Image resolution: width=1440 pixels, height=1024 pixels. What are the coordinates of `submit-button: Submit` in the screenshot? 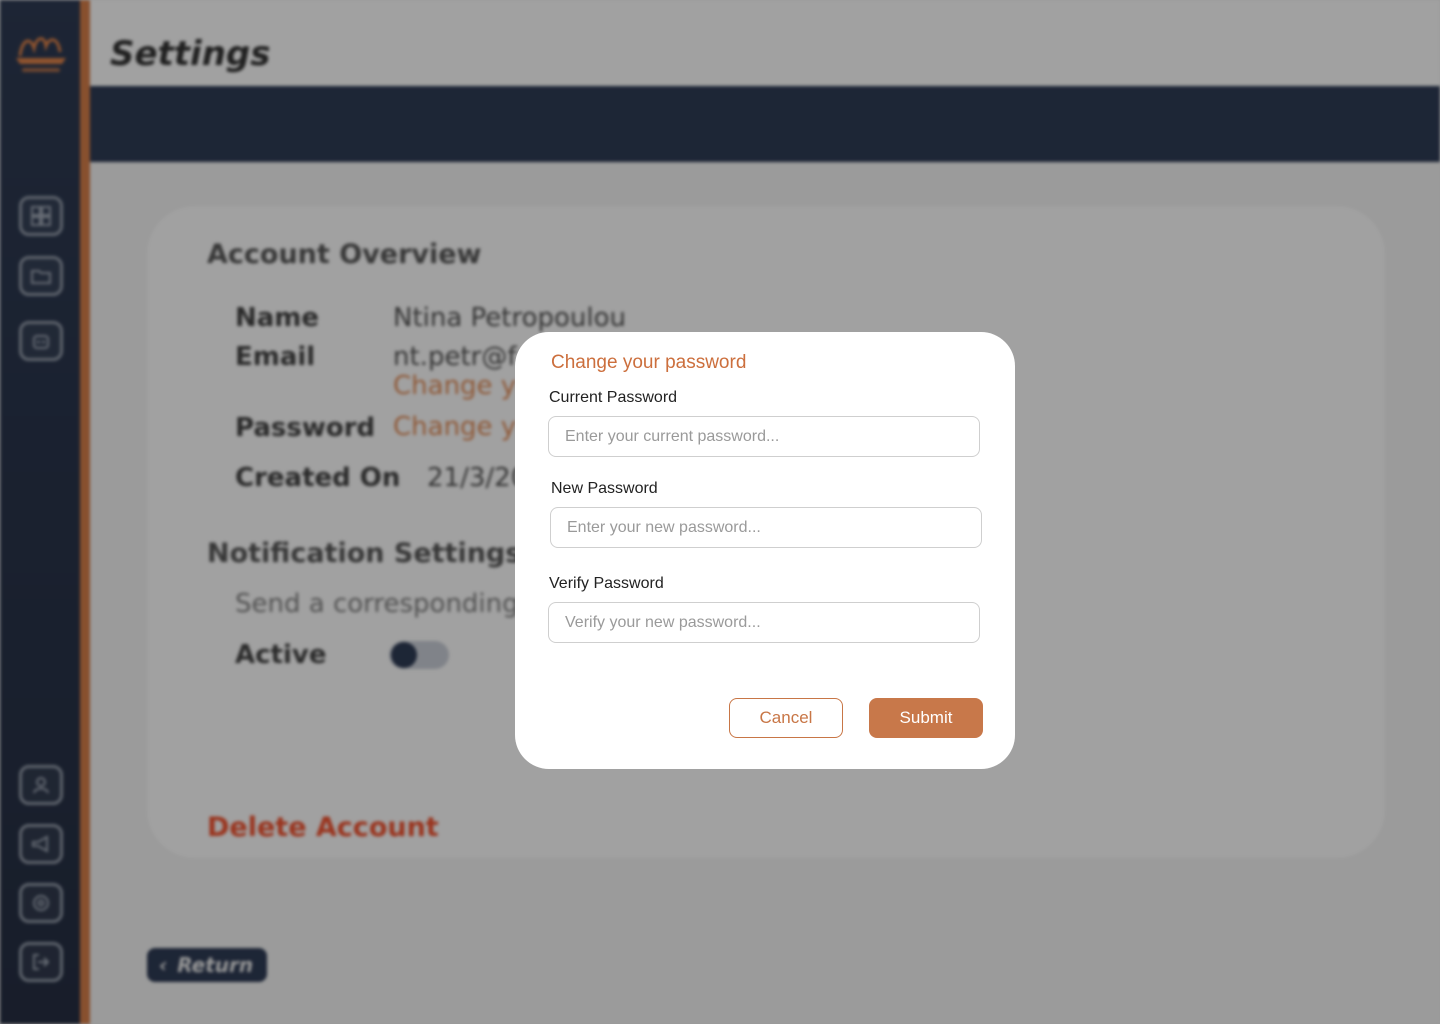 It's located at (926, 718).